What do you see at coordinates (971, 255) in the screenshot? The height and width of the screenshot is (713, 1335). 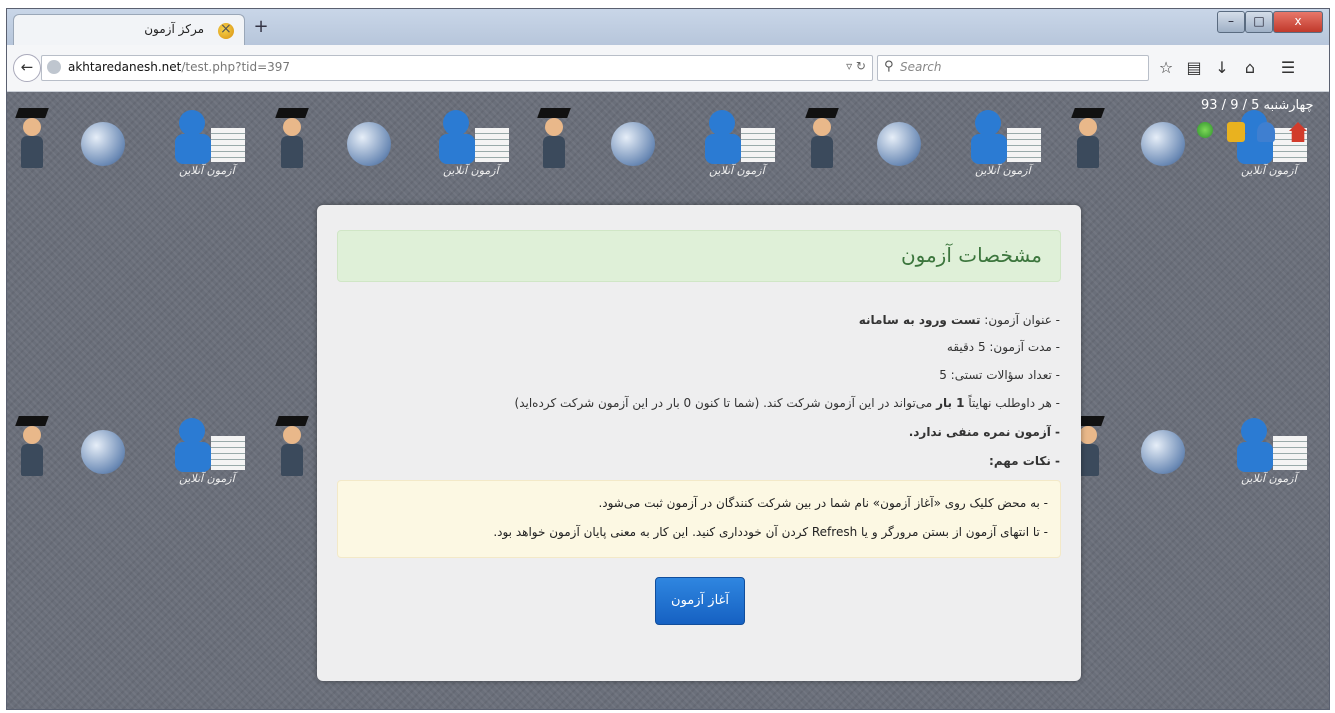 I see `panel-title: مشخصات آزمون` at bounding box center [971, 255].